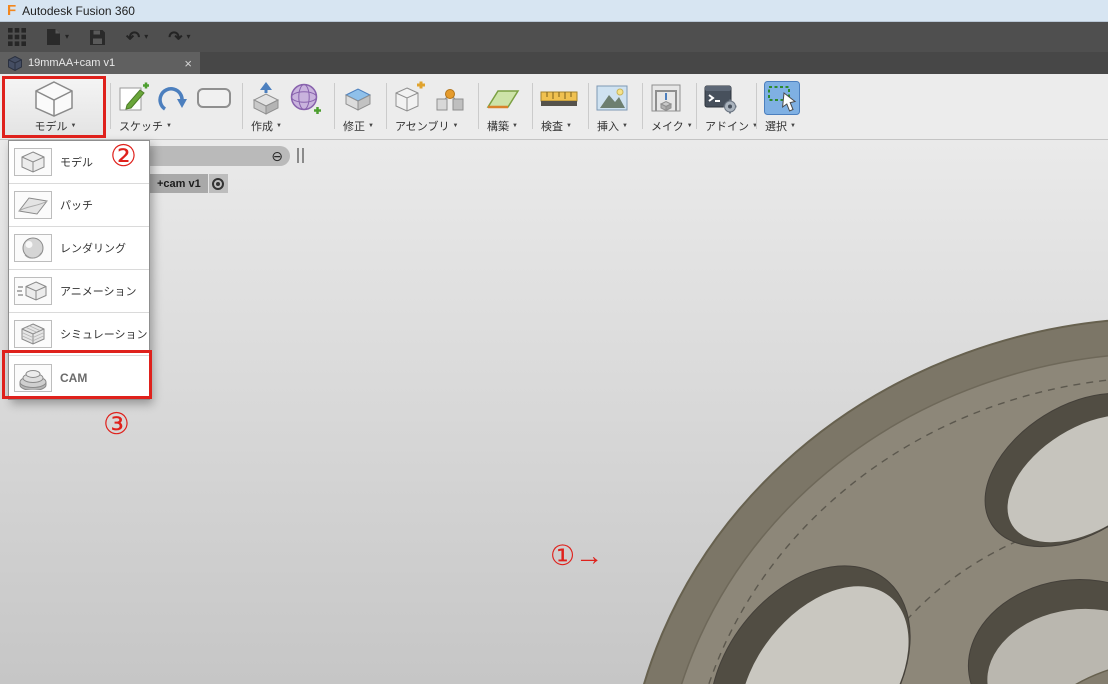 The width and height of the screenshot is (1108, 684). I want to click on browser-document-node: +cam v1, so click(189, 183).